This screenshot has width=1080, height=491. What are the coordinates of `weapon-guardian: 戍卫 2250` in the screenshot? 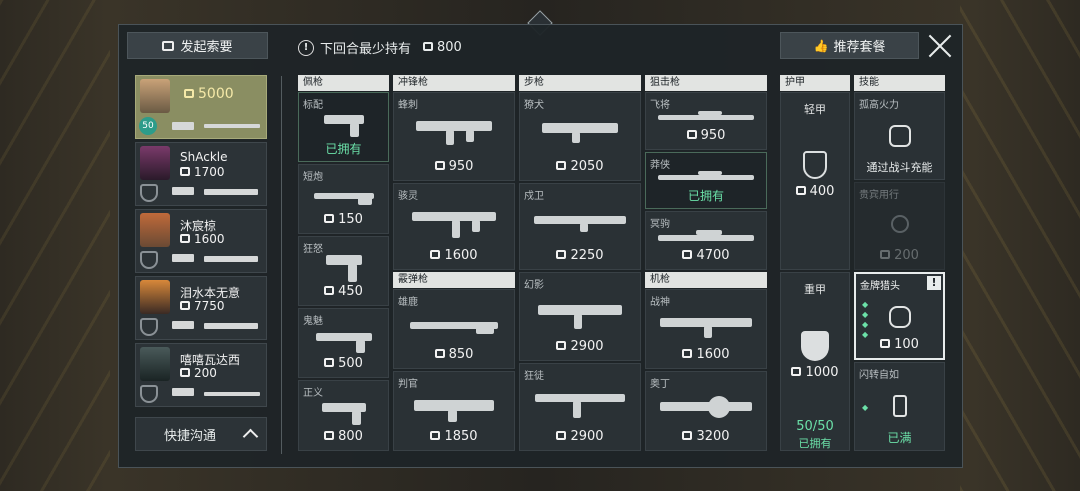 It's located at (580, 226).